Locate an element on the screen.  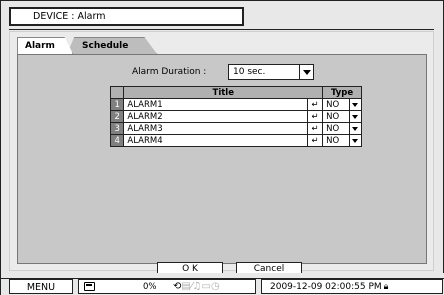
alarm-title-field: ALARM3 is located at coordinates (215, 128).